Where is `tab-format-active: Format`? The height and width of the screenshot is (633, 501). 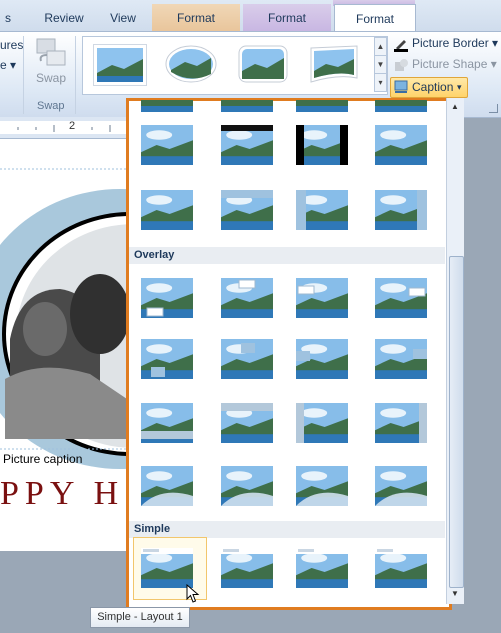
tab-format-active: Format is located at coordinates (375, 18).